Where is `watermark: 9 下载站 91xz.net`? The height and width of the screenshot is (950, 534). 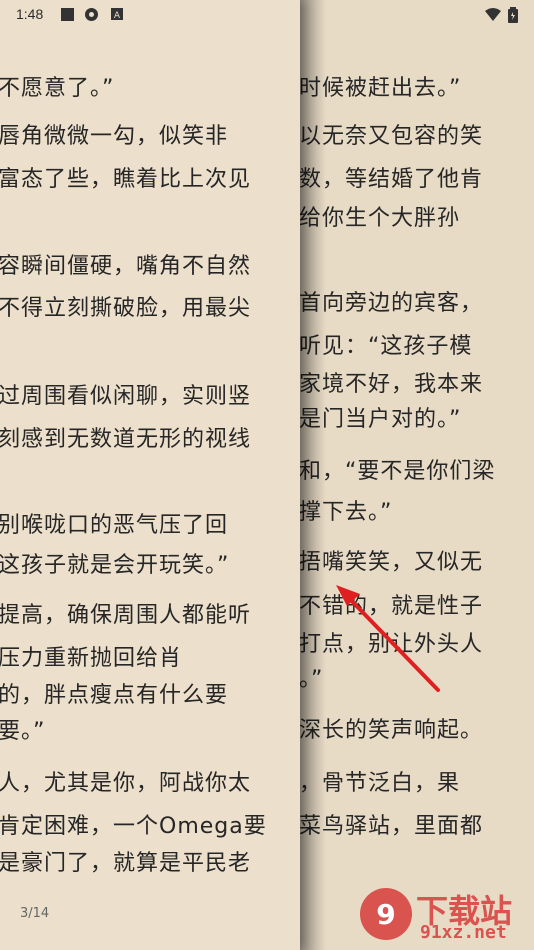 watermark: 9 下载站 91xz.net is located at coordinates (443, 915).